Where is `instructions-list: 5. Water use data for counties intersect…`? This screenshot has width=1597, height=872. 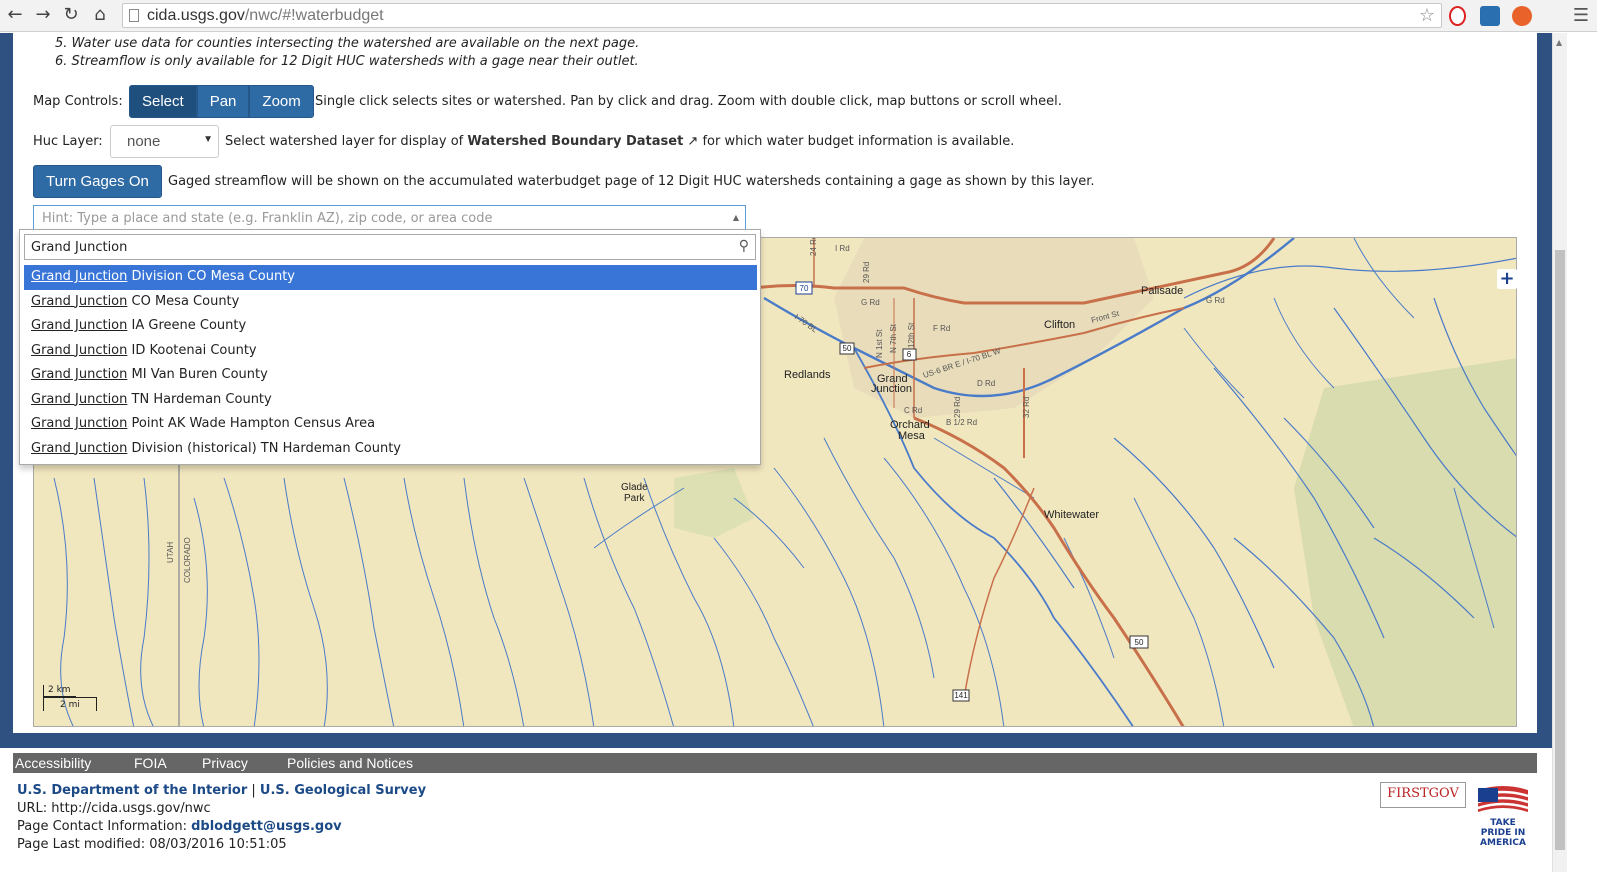
instructions-list: 5. Water use data for counties intersect… is located at coordinates (347, 53).